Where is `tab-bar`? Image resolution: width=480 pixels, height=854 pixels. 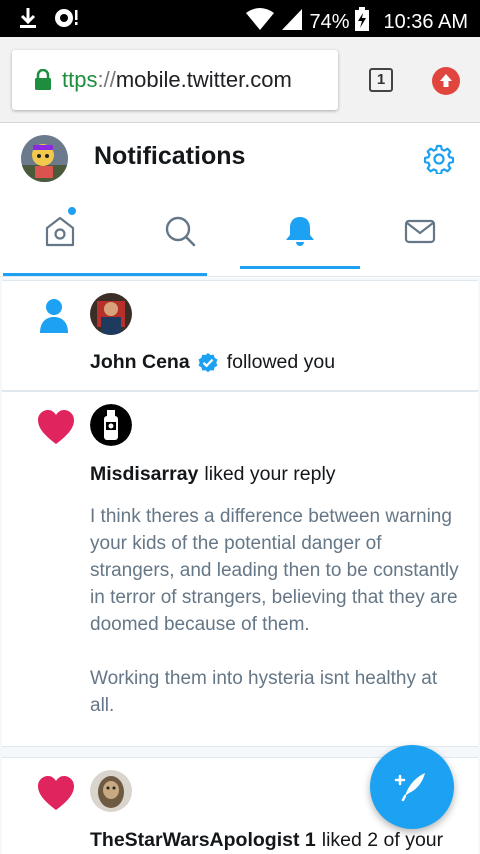 tab-bar is located at coordinates (240, 236).